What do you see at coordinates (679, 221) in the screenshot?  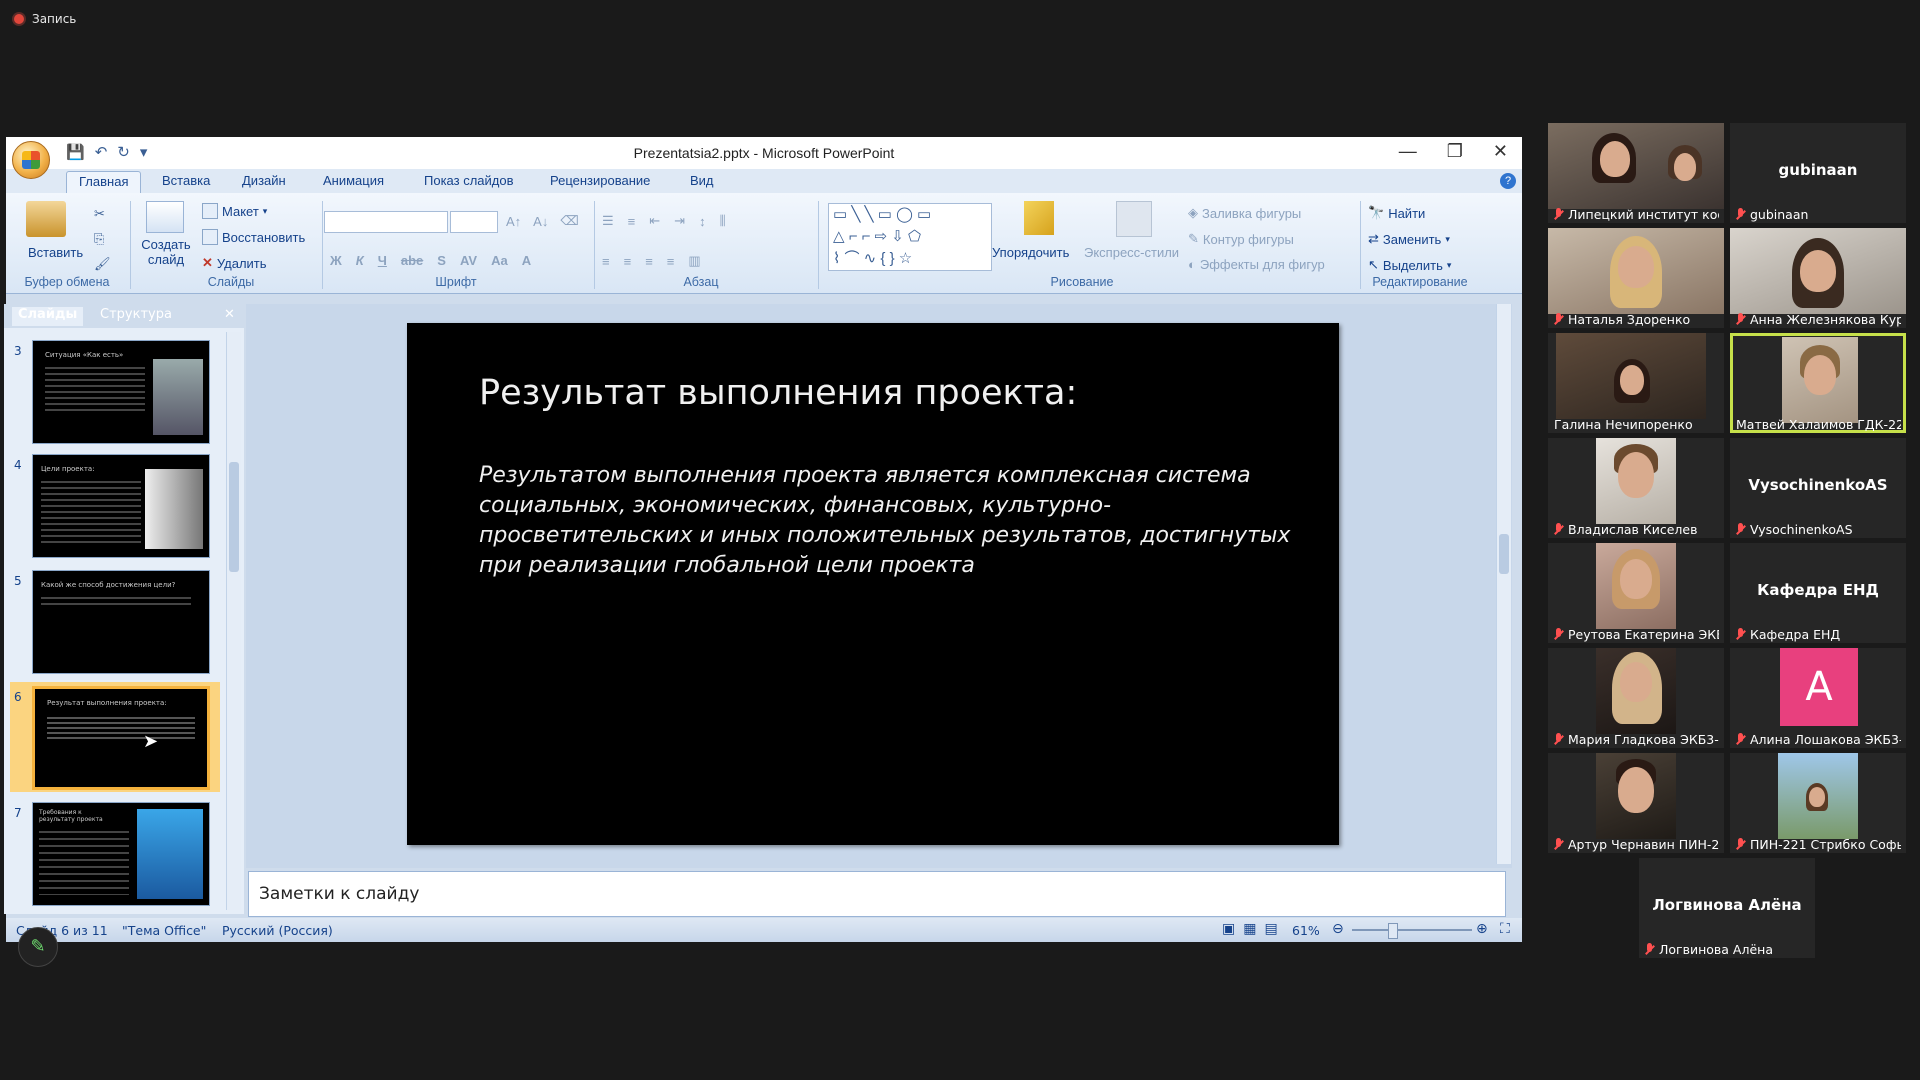 I see `increase-indent-icon: ⇥` at bounding box center [679, 221].